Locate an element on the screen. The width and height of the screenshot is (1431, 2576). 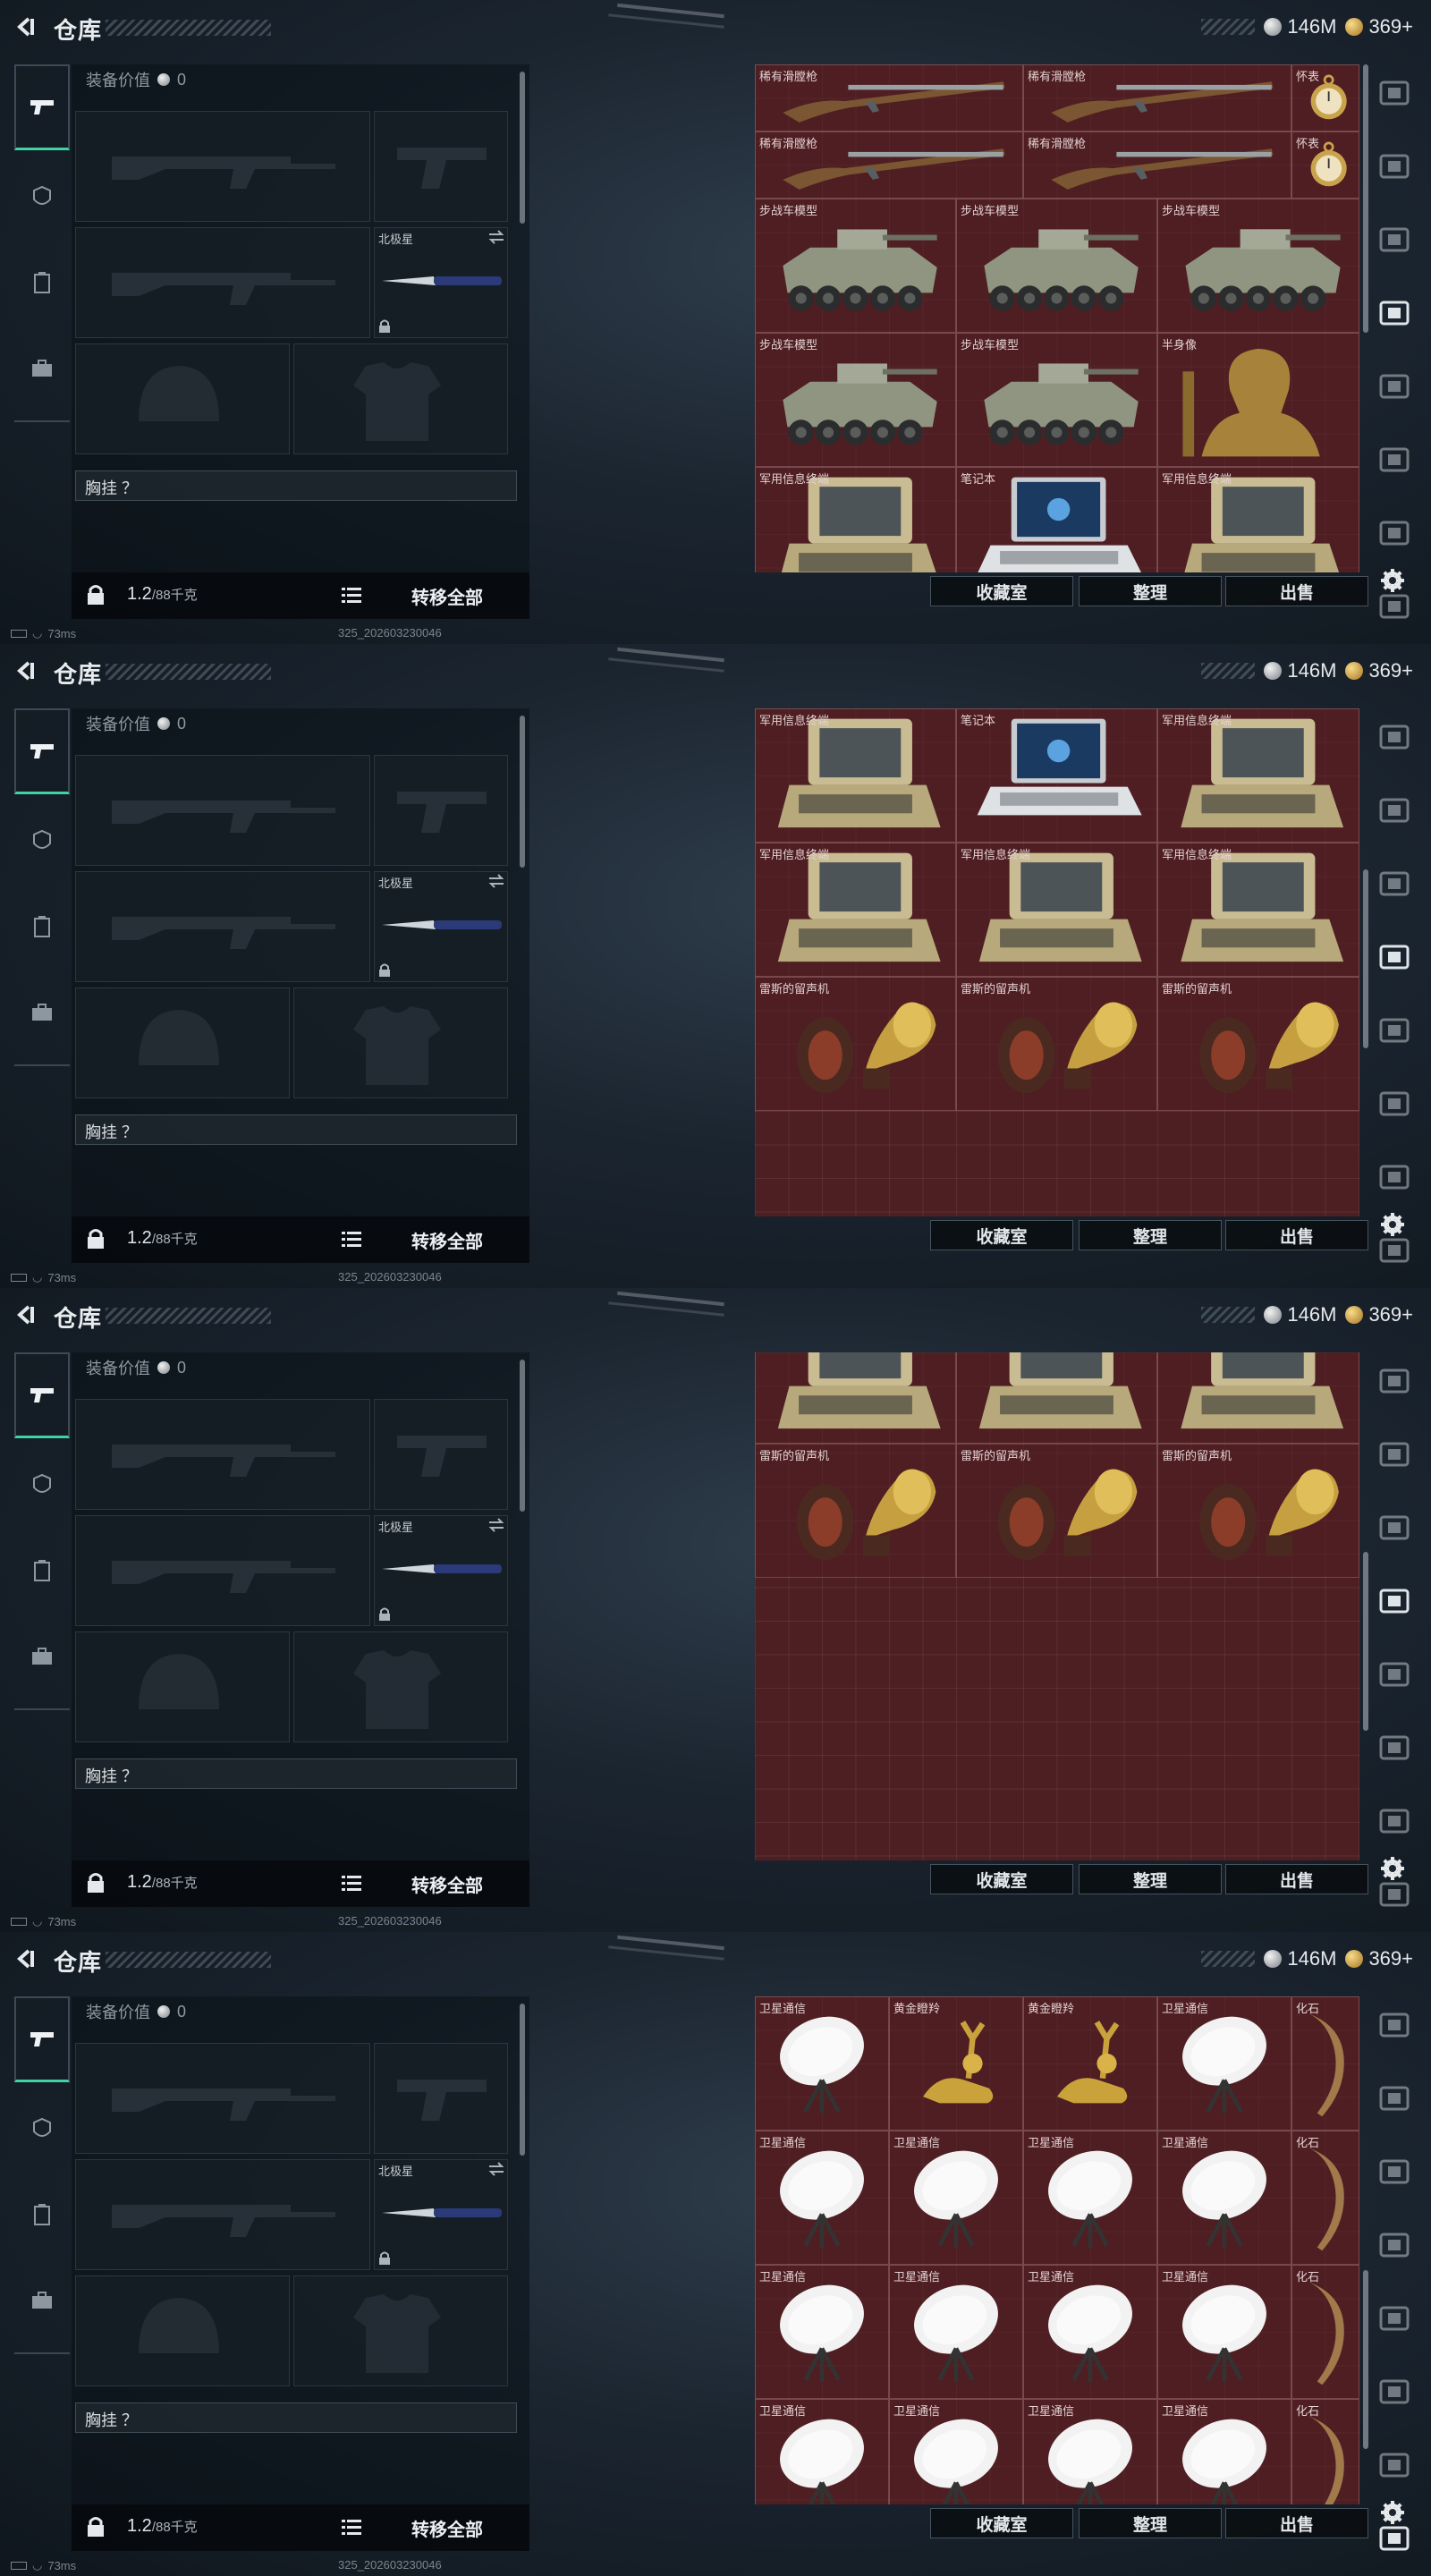
back-icon is located at coordinates (26, 1314).